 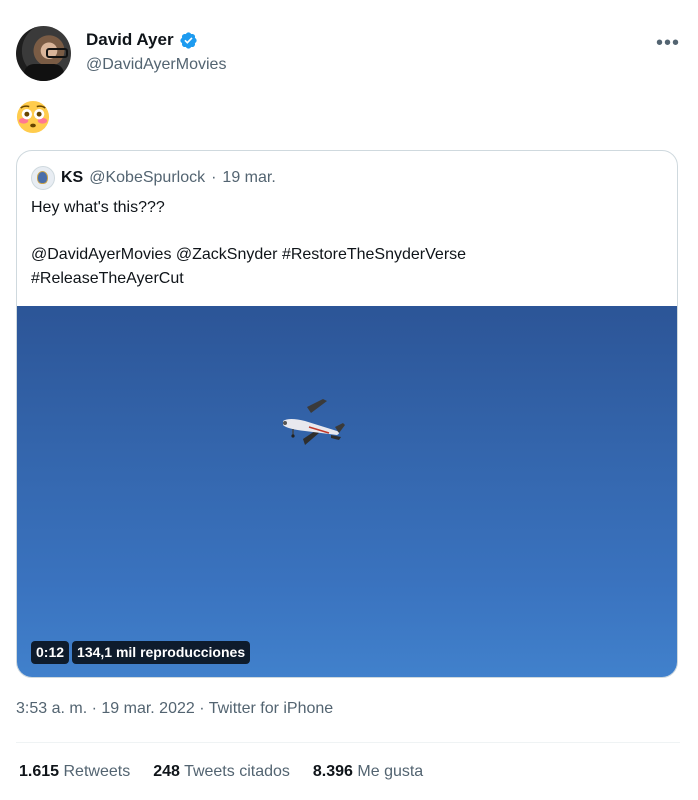 What do you see at coordinates (44, 72) in the screenshot?
I see `avatar-shirt` at bounding box center [44, 72].